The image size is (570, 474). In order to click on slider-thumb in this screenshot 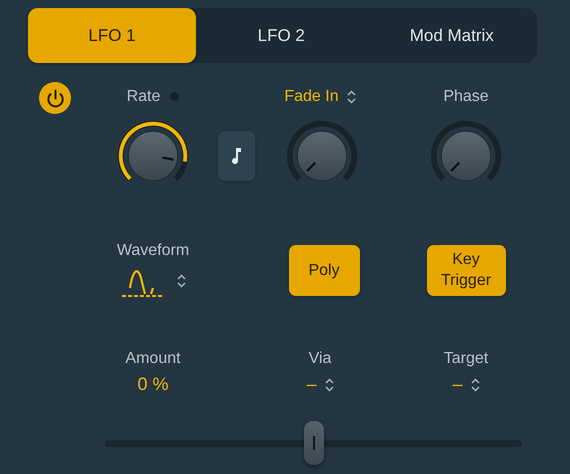, I will do `click(314, 443)`.